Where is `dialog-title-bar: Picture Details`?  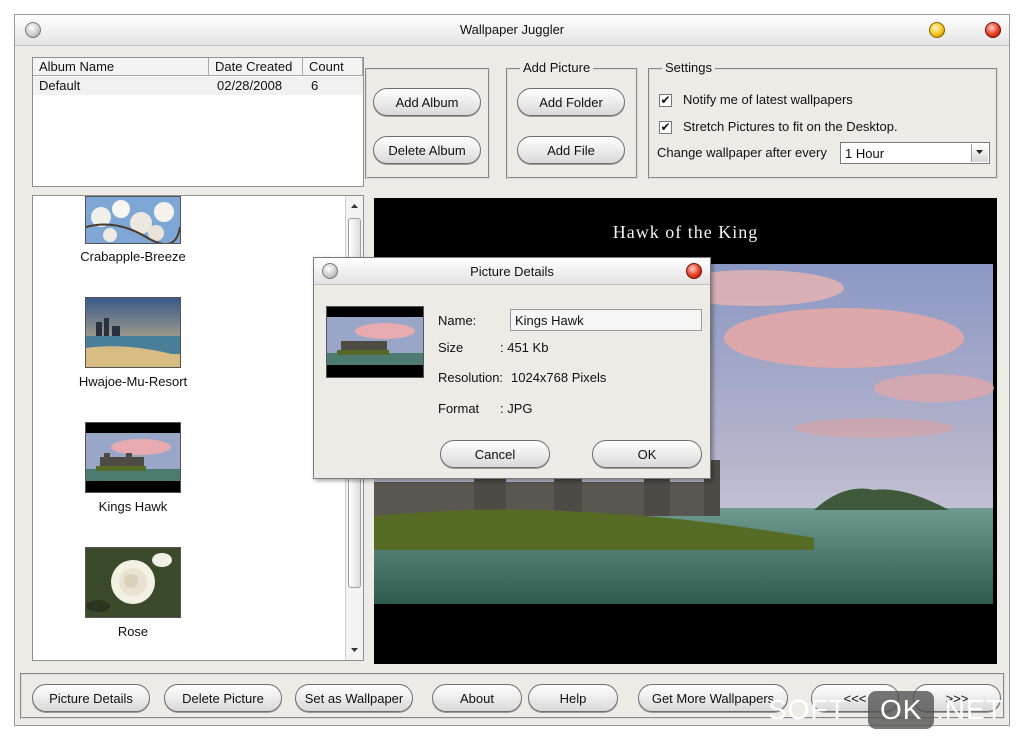 dialog-title-bar: Picture Details is located at coordinates (512, 271).